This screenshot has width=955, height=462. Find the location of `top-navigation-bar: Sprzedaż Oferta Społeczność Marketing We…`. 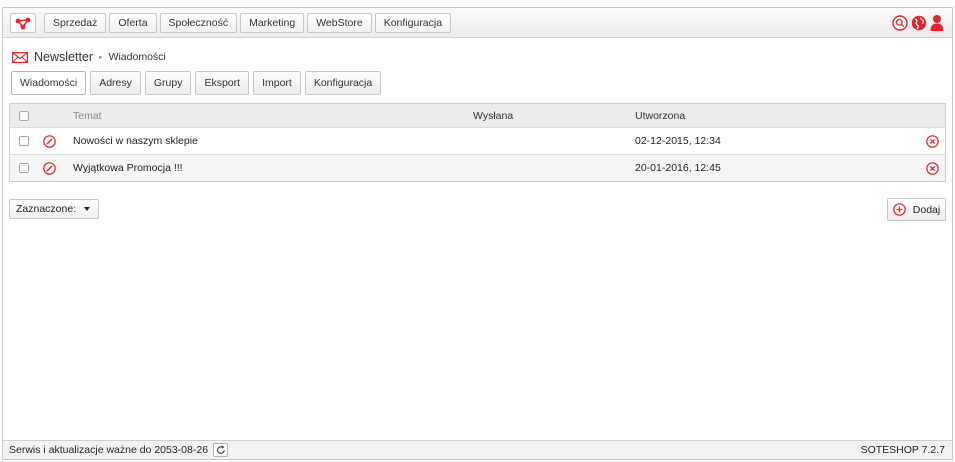

top-navigation-bar: Sprzedaż Oferta Społeczność Marketing We… is located at coordinates (477, 23).